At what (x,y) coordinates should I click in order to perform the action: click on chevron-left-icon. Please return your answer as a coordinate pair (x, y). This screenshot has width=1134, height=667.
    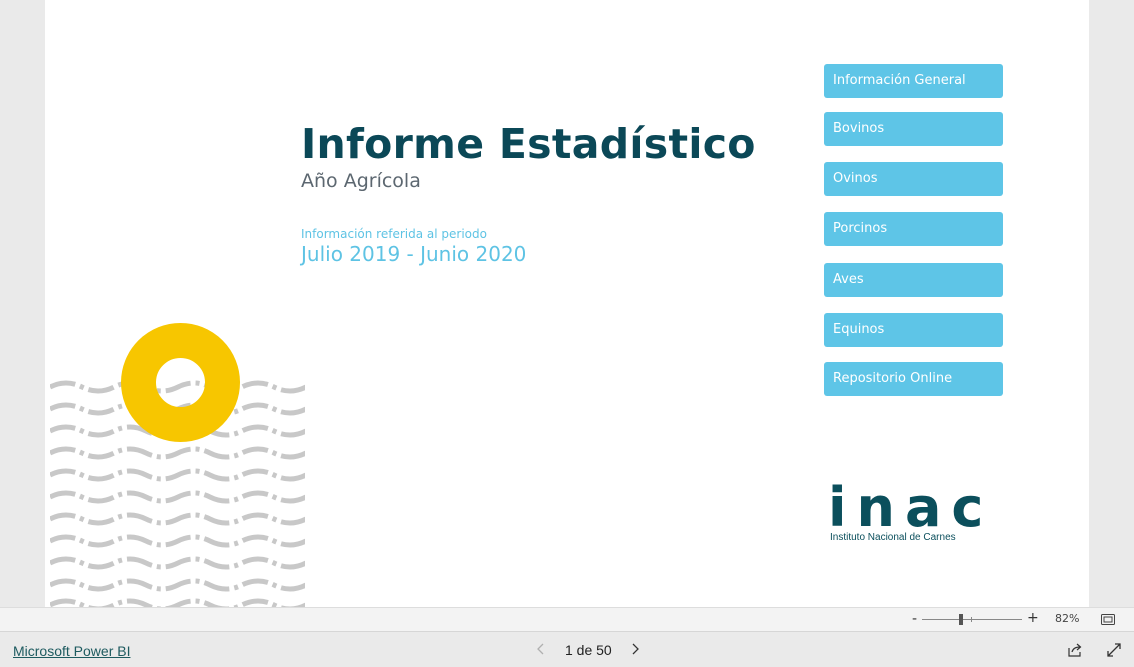
    Looking at the image, I should click on (541, 649).